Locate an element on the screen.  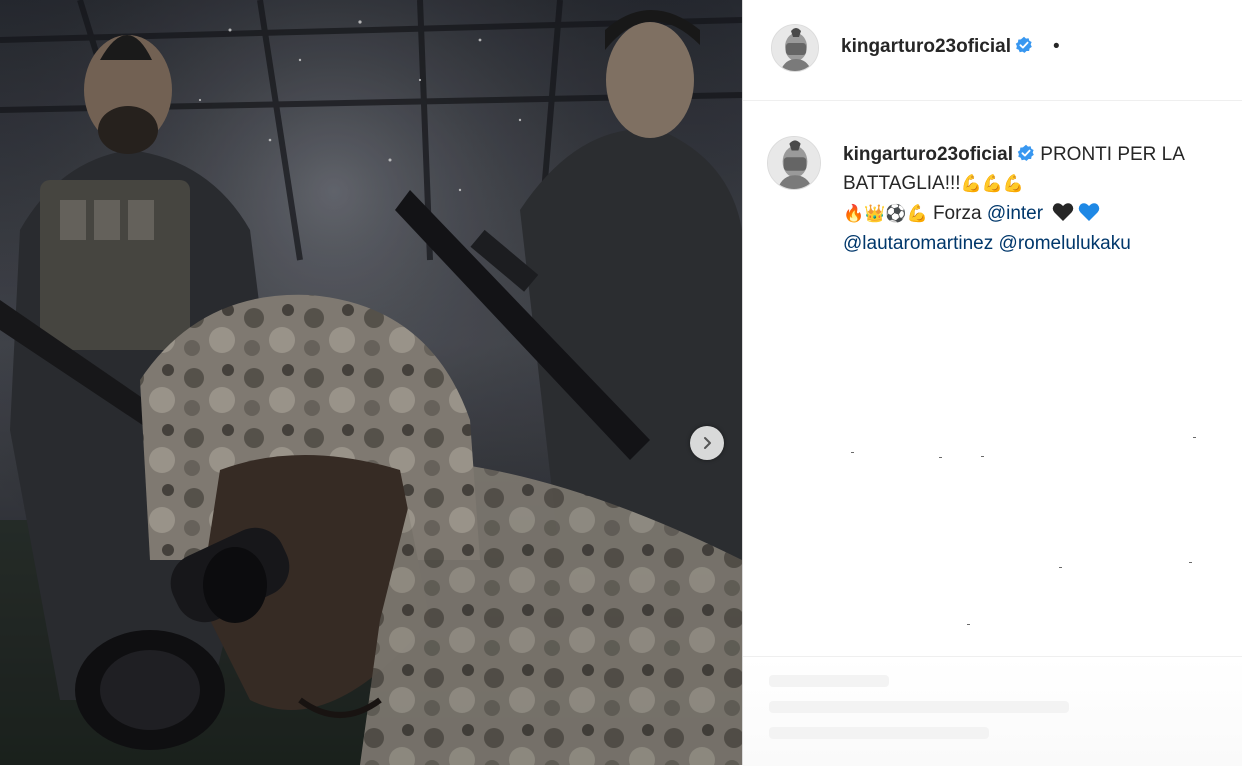
chevron-right-icon is located at coordinates (707, 443).